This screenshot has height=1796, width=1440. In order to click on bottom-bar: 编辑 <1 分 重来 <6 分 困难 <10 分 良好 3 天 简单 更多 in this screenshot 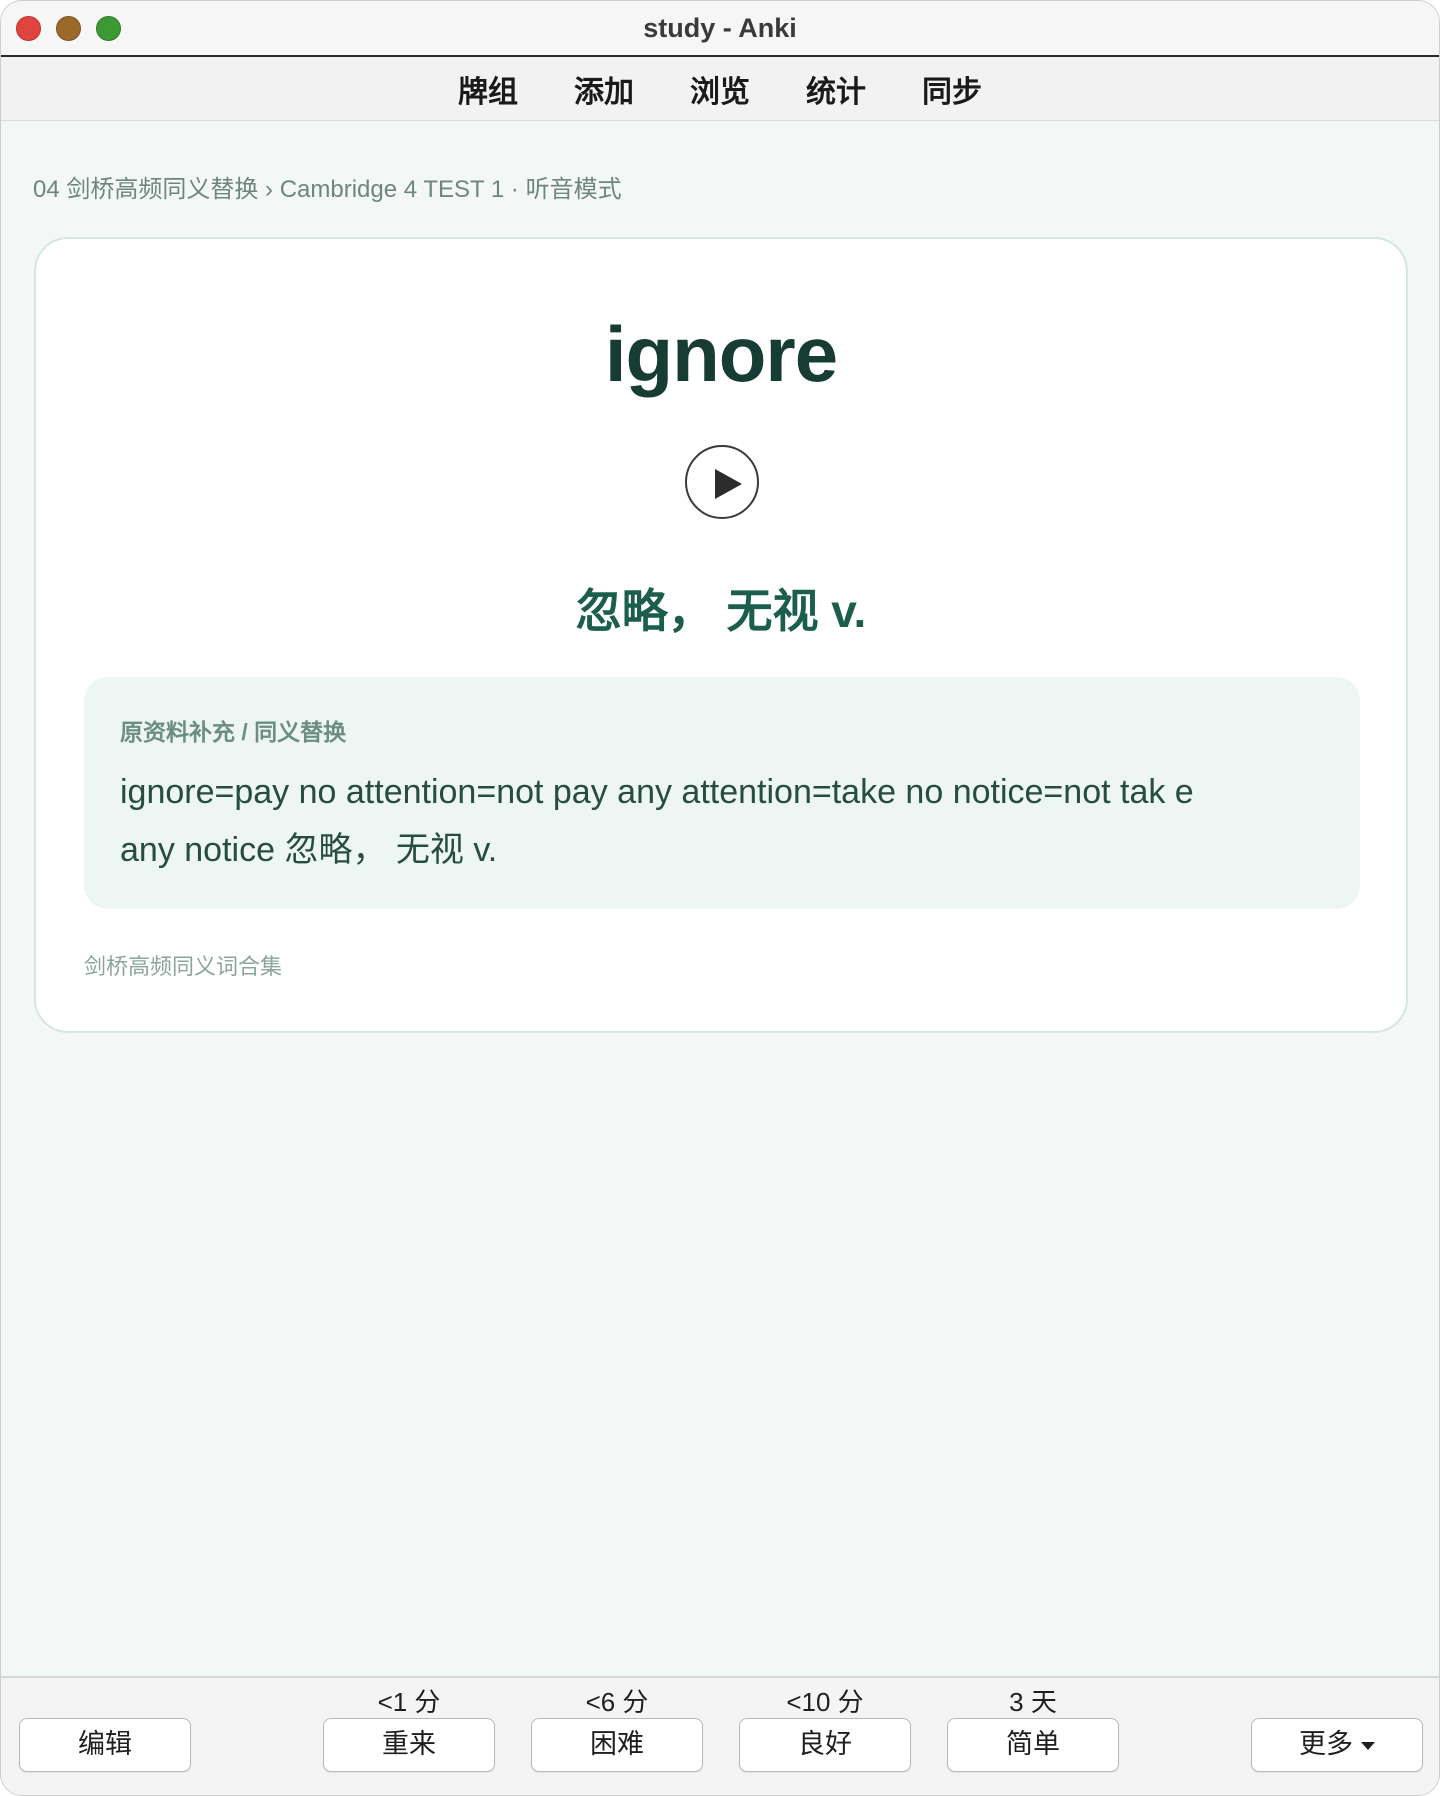, I will do `click(720, 1735)`.